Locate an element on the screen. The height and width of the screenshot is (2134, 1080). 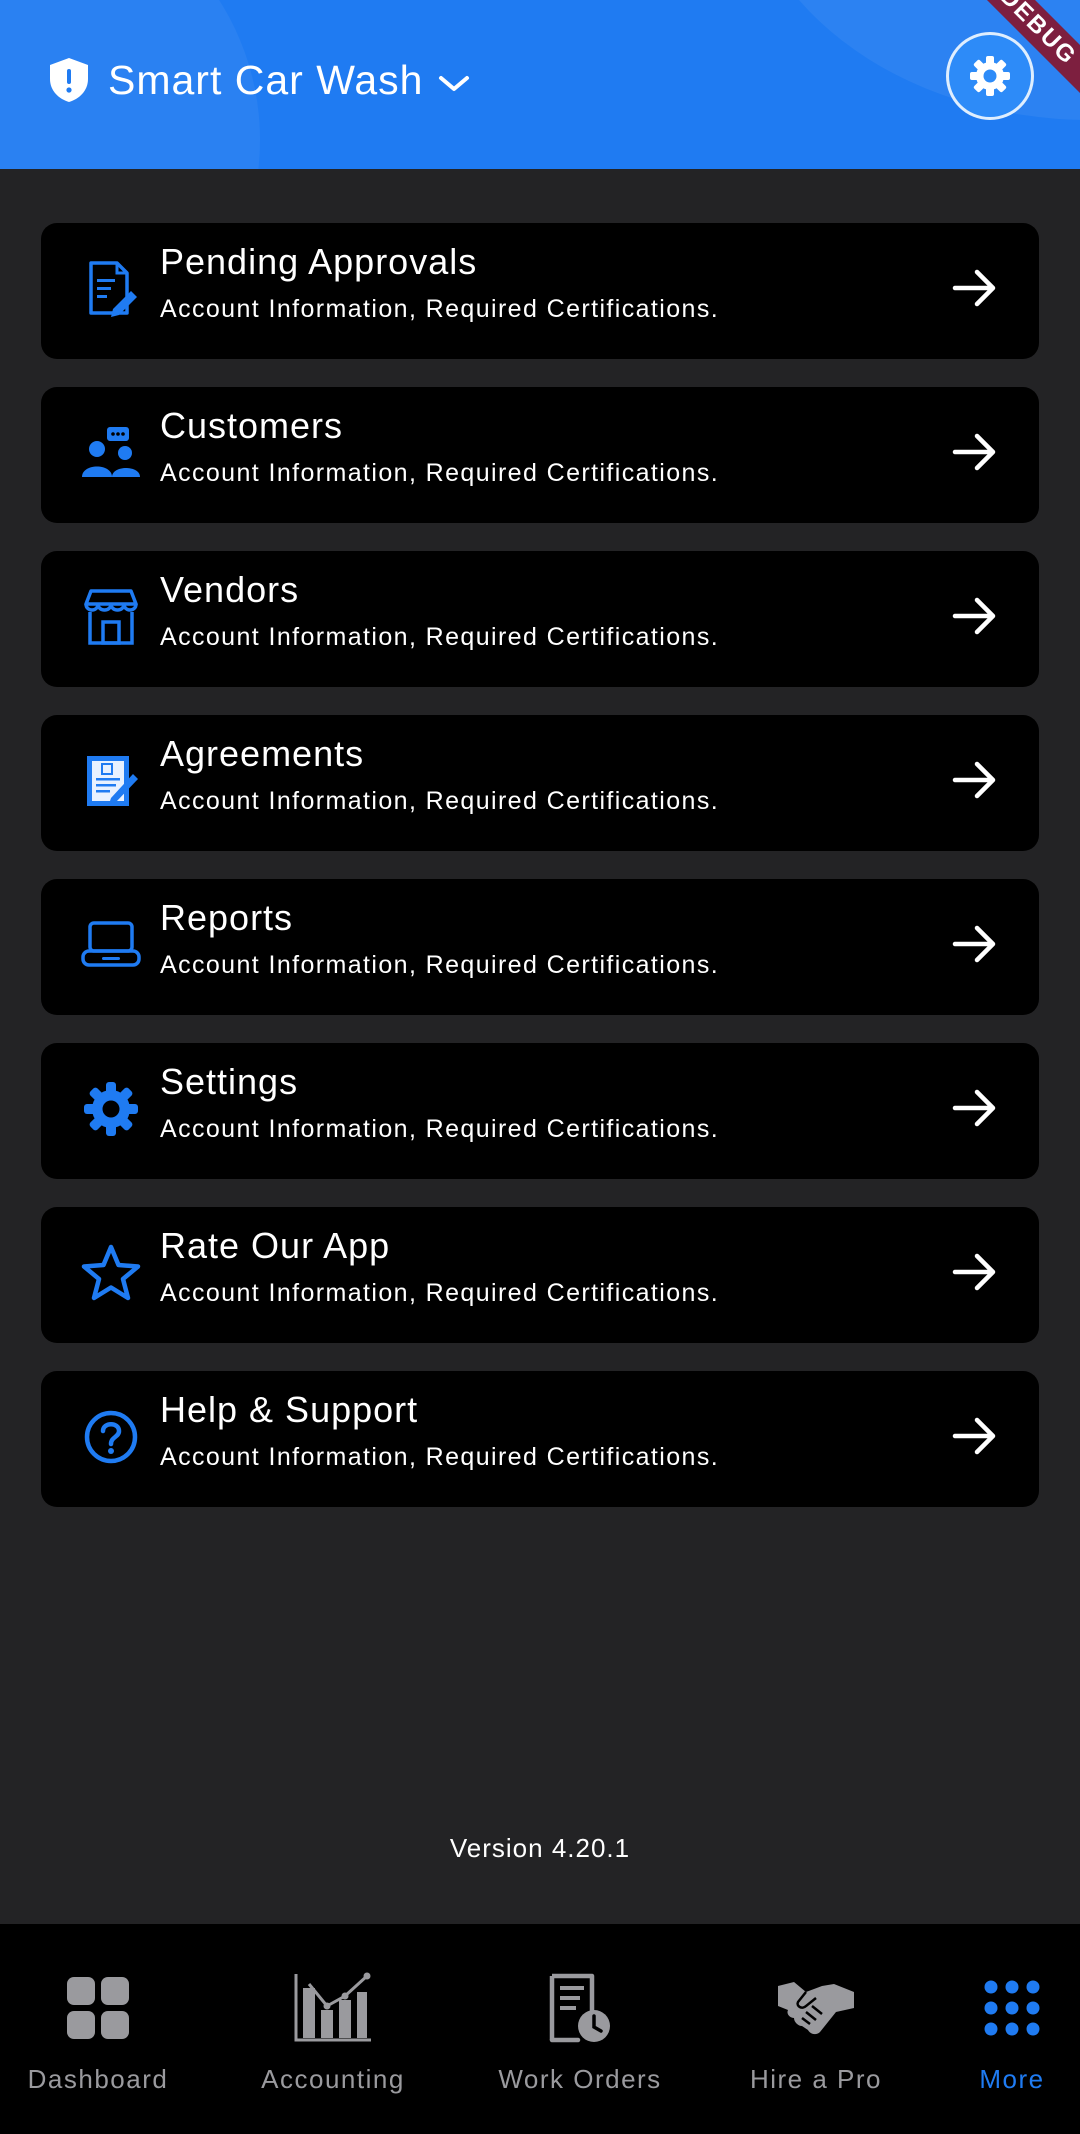
app-header: Smart Car Wash DEBUG is located at coordinates (540, 84).